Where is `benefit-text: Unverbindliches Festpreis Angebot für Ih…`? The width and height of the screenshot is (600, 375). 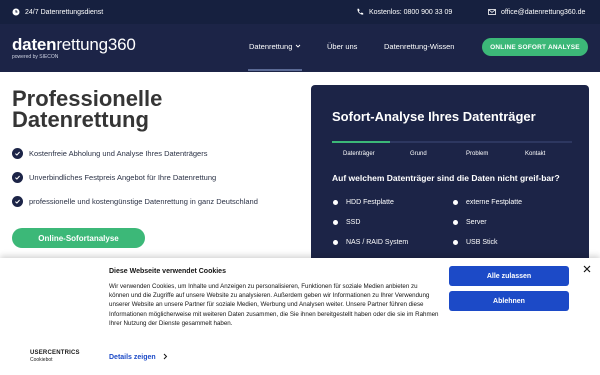
benefit-text: Unverbindliches Festpreis Angebot für Ih… is located at coordinates (123, 177).